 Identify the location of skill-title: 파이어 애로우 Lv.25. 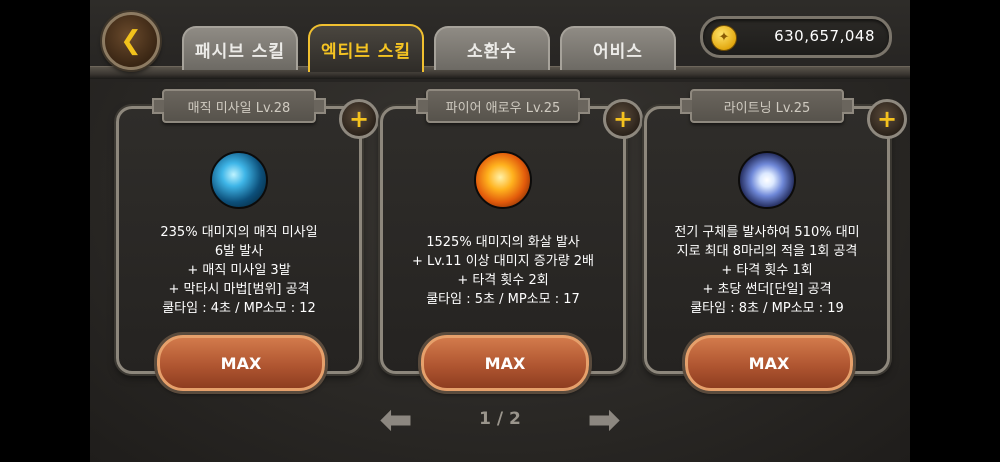
(503, 106).